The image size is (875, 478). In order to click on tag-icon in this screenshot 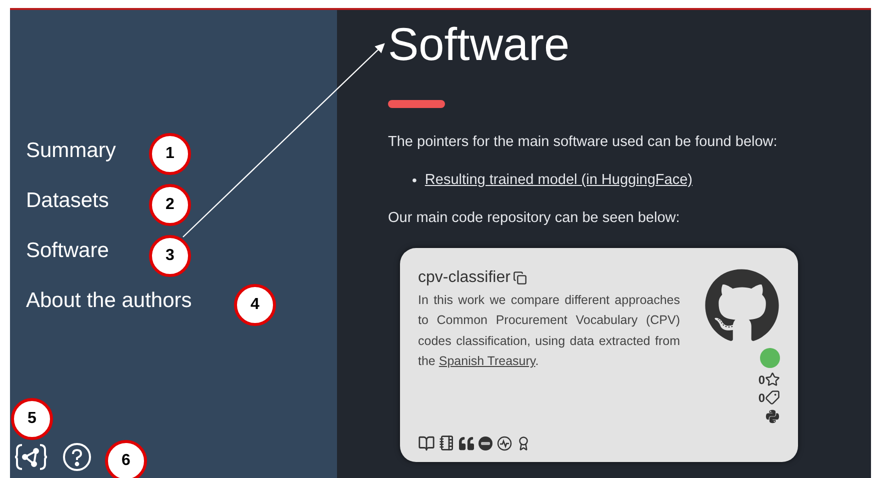, I will do `click(772, 398)`.